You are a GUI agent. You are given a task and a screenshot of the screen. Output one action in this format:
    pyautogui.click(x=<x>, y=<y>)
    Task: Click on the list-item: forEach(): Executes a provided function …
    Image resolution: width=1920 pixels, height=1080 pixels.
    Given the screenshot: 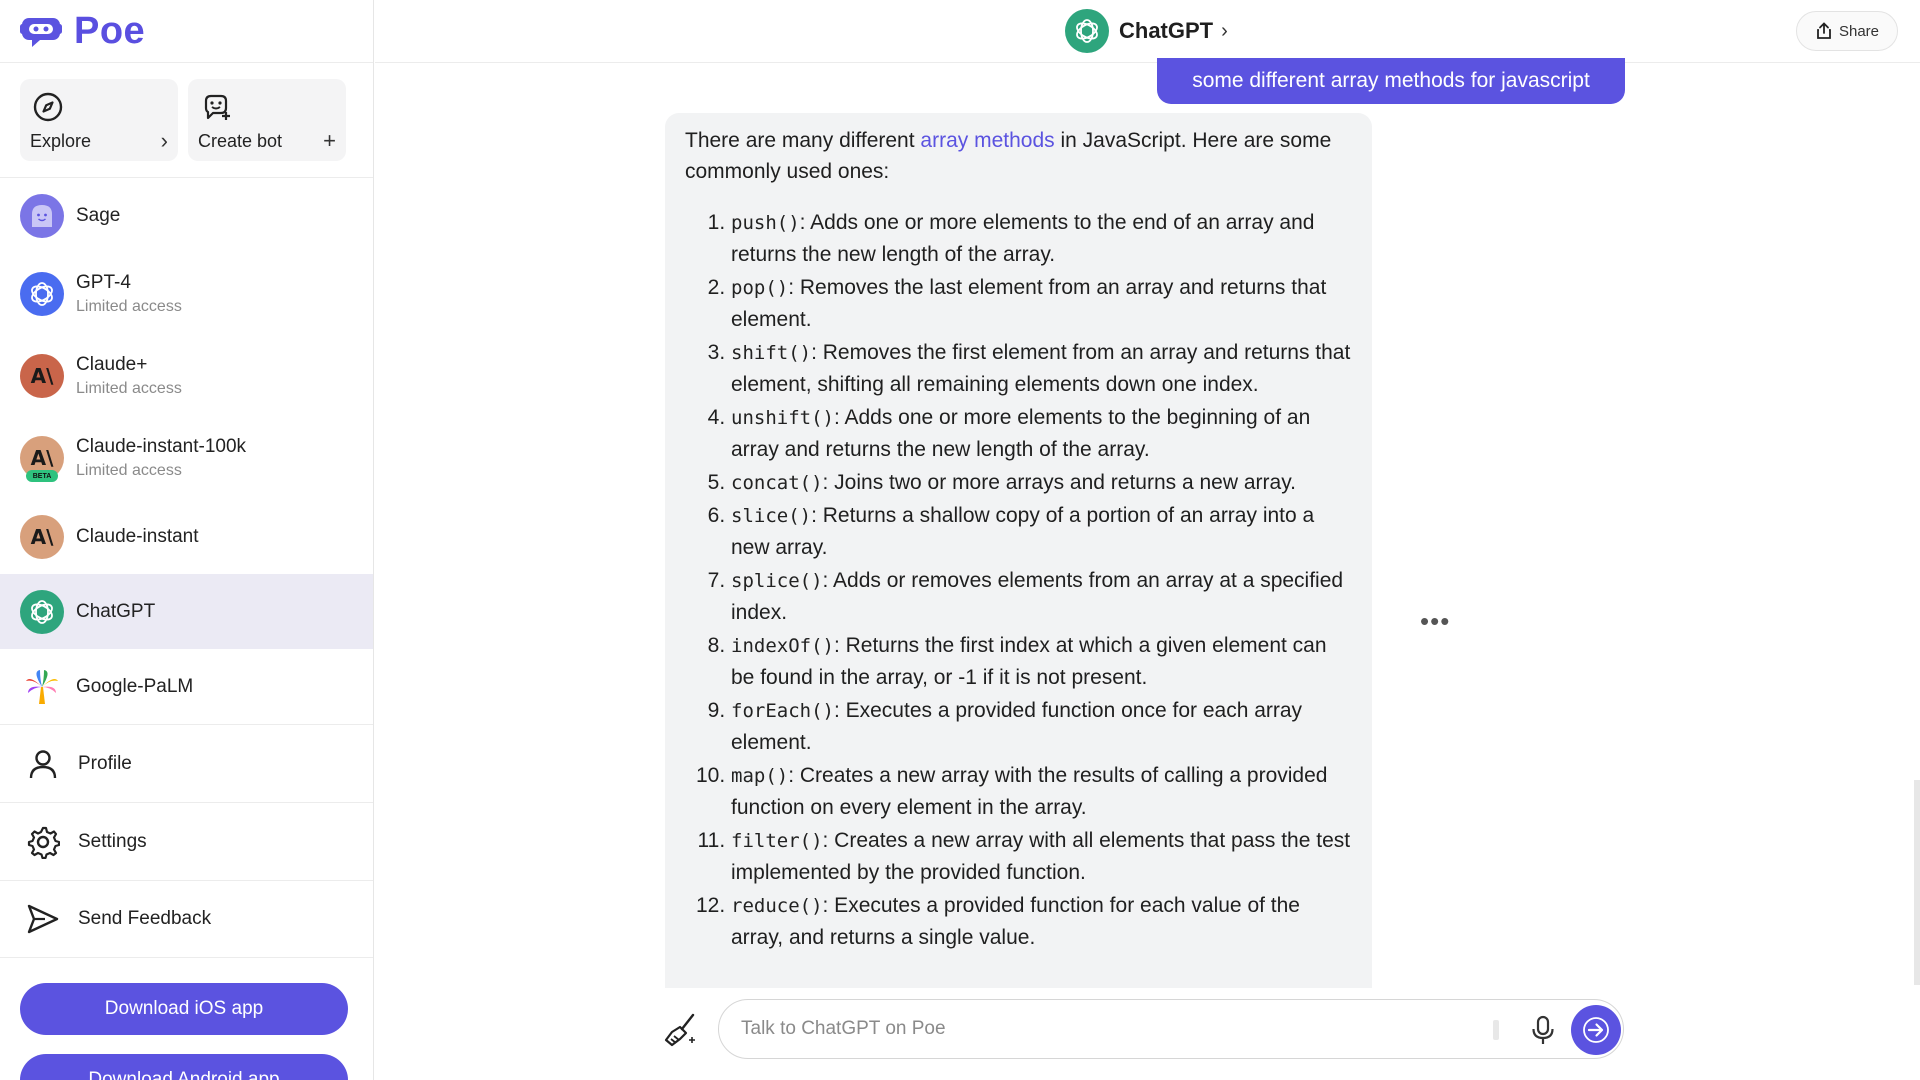 What is the action you would take?
    pyautogui.click(x=1041, y=727)
    